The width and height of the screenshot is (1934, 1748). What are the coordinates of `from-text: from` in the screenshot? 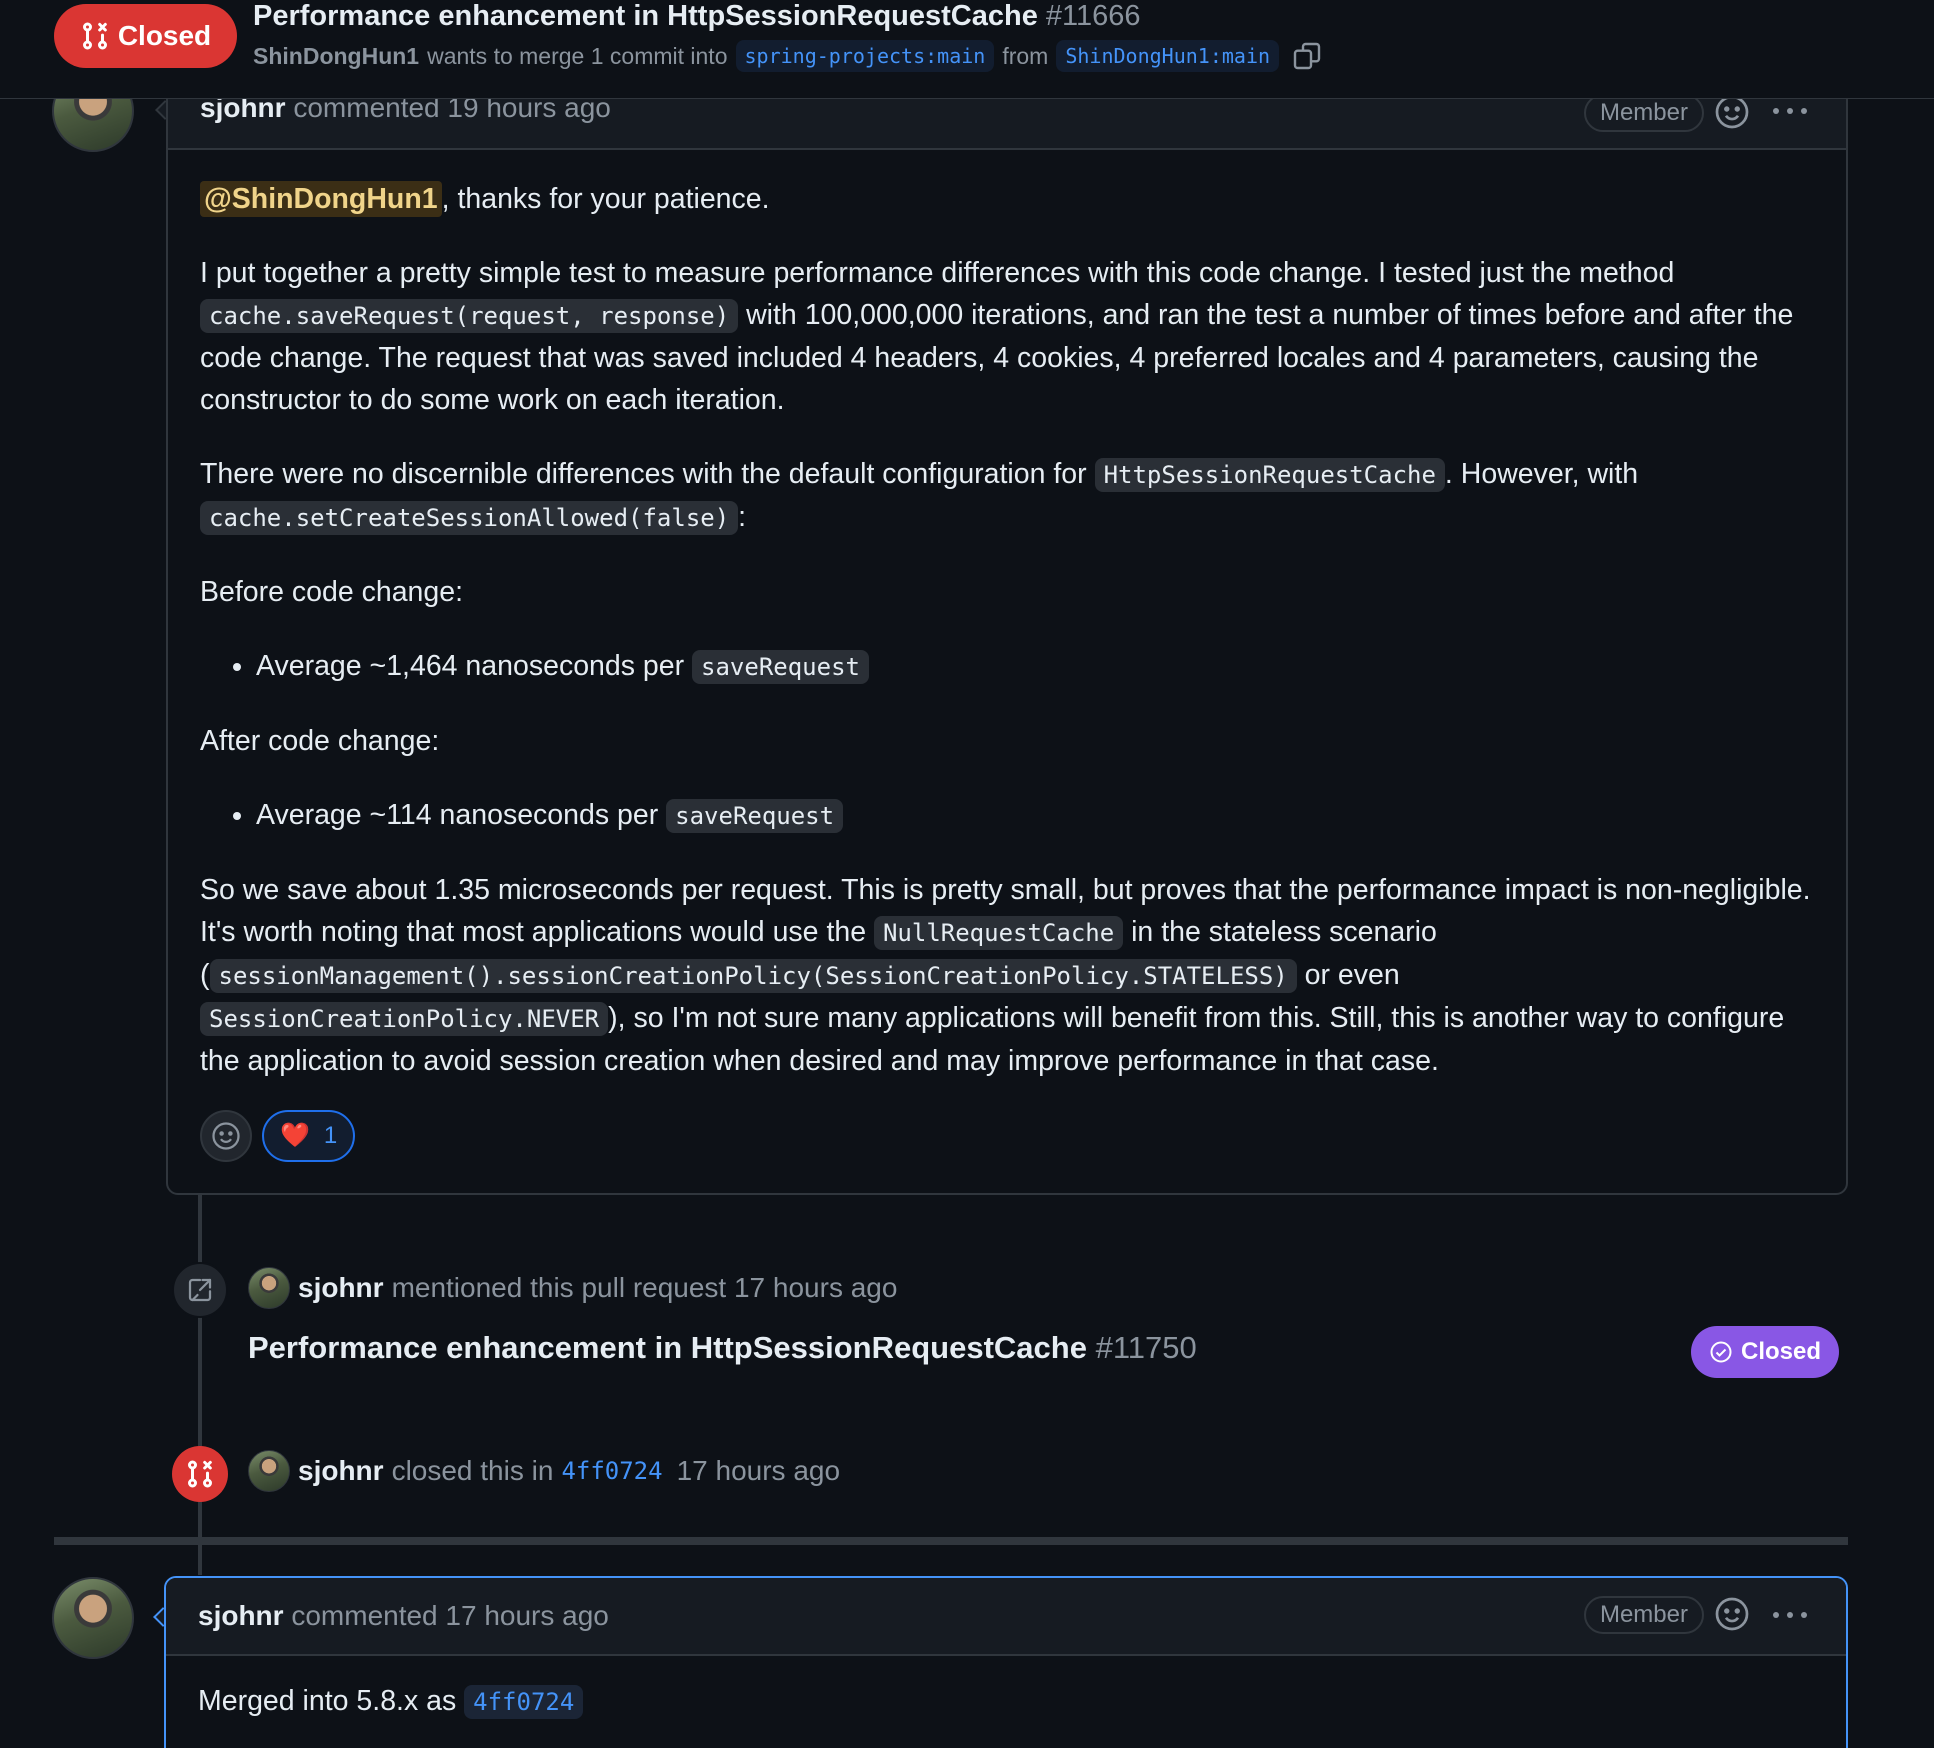 It's located at (1025, 55).